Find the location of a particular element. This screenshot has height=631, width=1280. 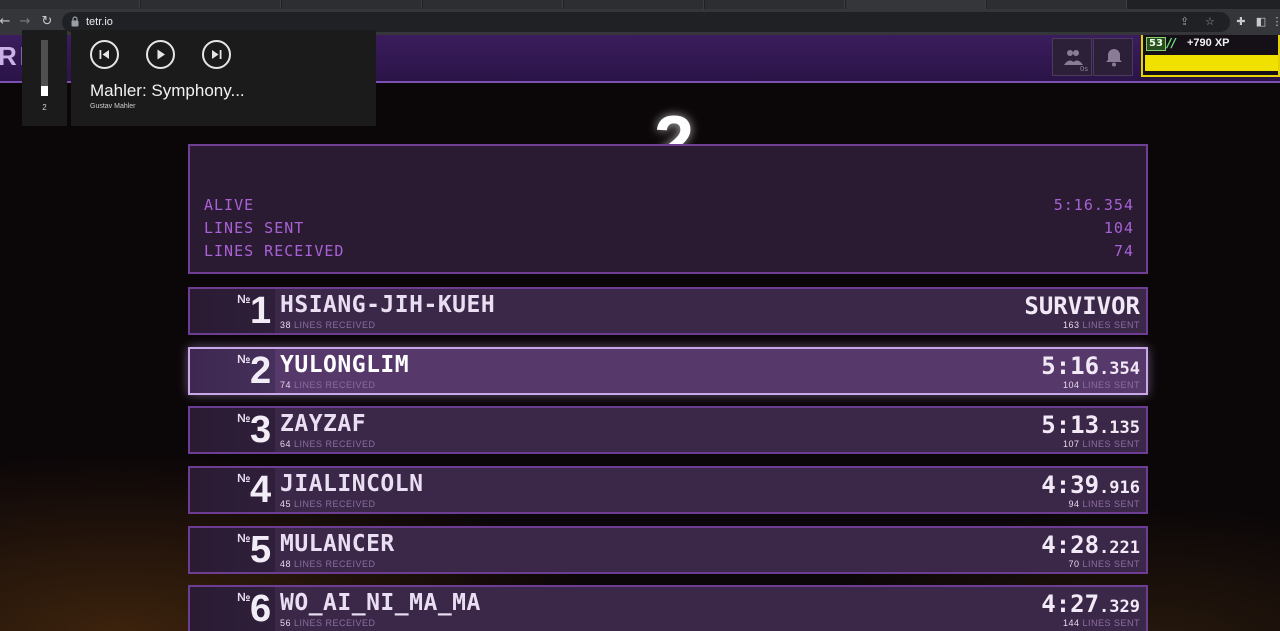

survival-time: 4:28.221 is located at coordinates (1090, 545).